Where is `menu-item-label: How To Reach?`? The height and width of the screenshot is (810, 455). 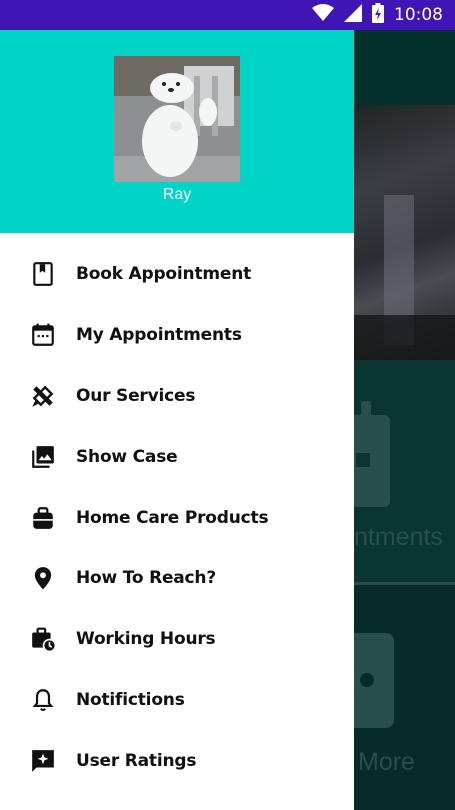 menu-item-label: How To Reach? is located at coordinates (146, 578).